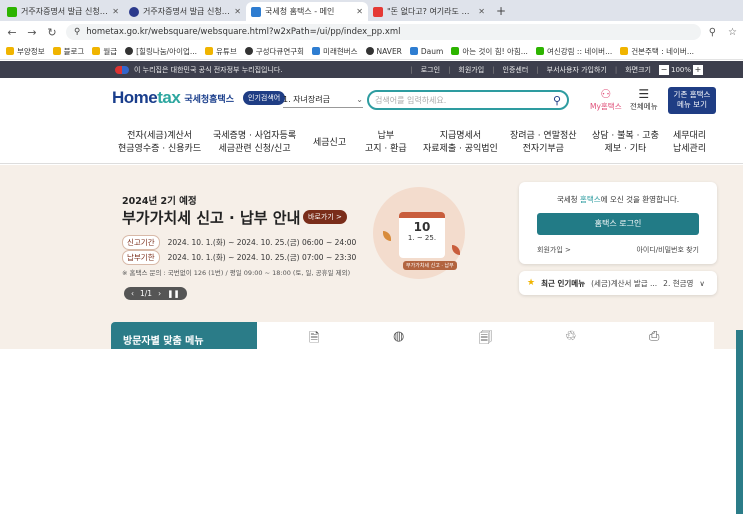 The image size is (743, 514). Describe the element at coordinates (460, 143) in the screenshot. I see `nav-payment-statement: 지급명세서 자료제출 · 공익법인` at that location.